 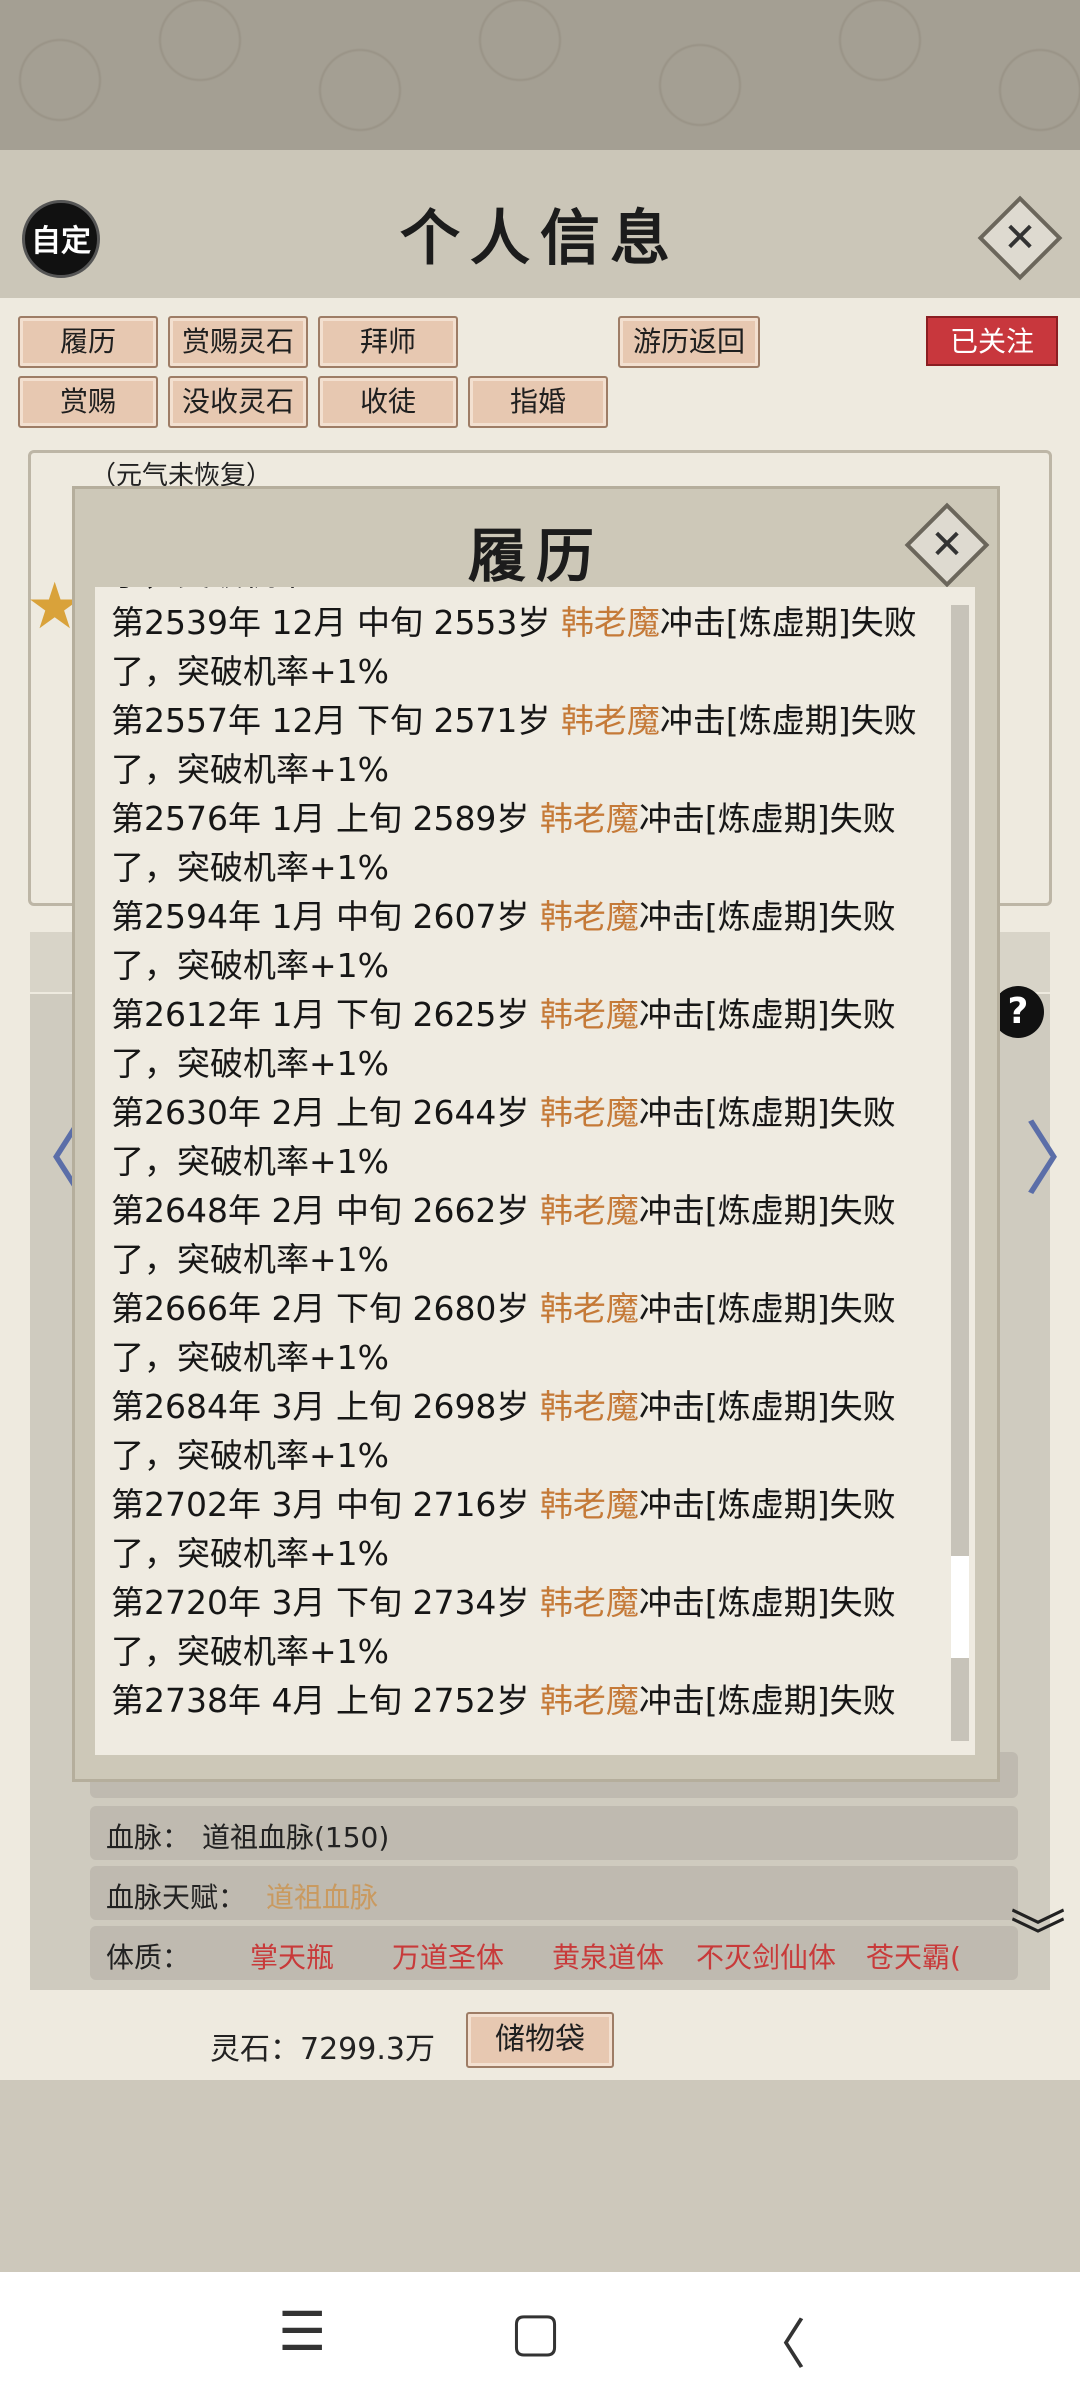 I want to click on history-entry: 第2648年 2月 中旬 2662岁 韩老魔冲击[炼虚期]失败了，突破机率+1%, so click(x=521, y=1235).